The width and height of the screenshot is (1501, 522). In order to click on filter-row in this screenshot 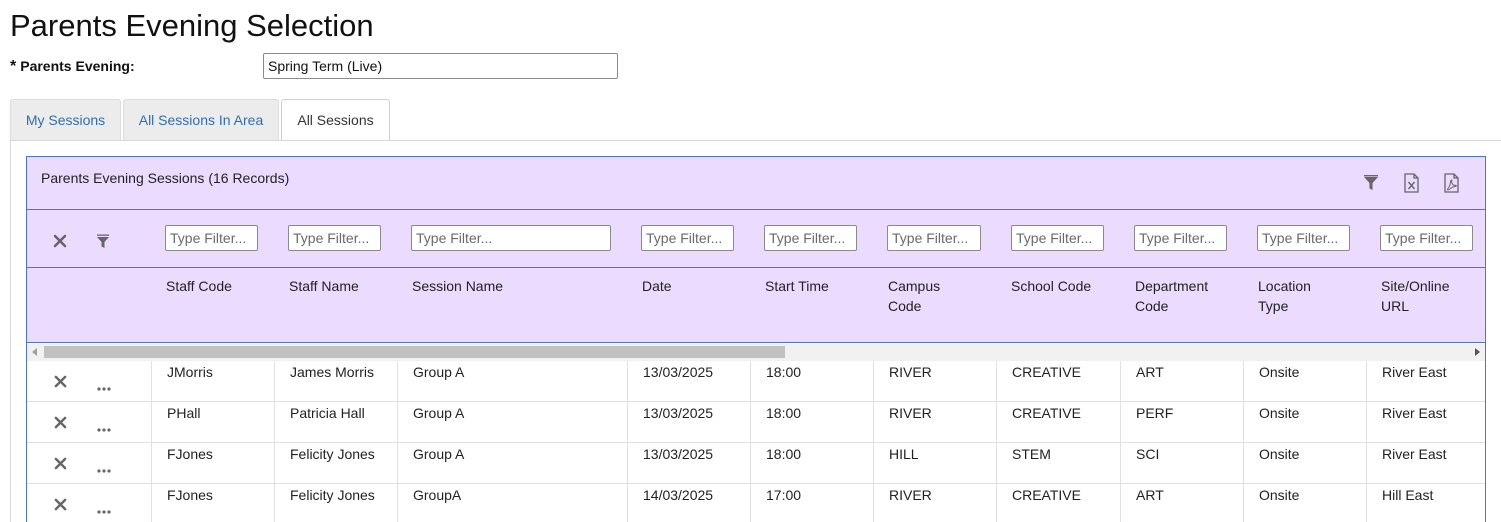, I will do `click(756, 239)`.